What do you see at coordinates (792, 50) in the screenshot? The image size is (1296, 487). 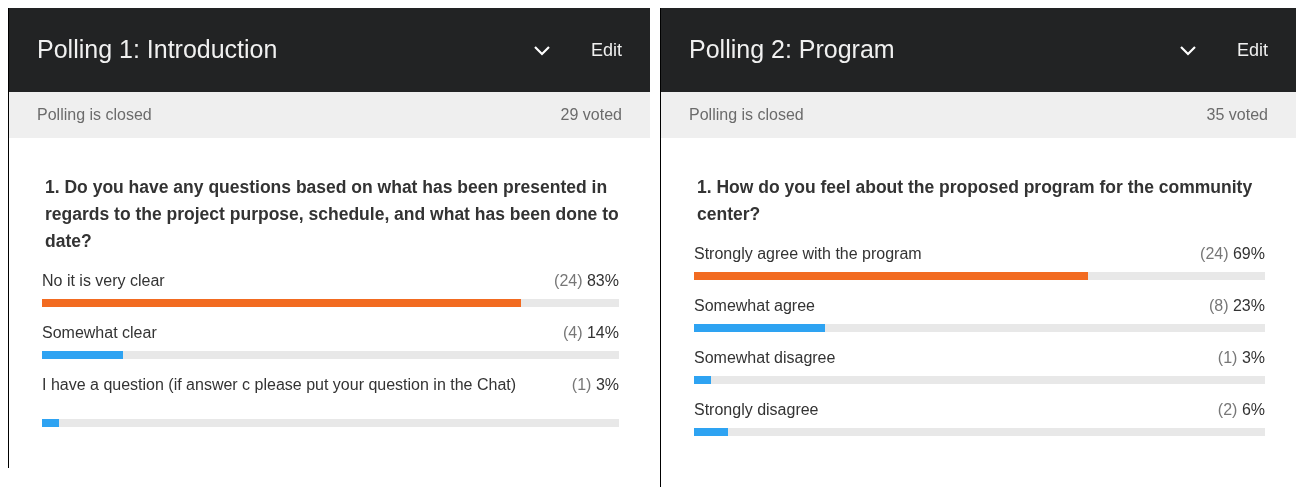 I see `poll-title: Polling 2: Program` at bounding box center [792, 50].